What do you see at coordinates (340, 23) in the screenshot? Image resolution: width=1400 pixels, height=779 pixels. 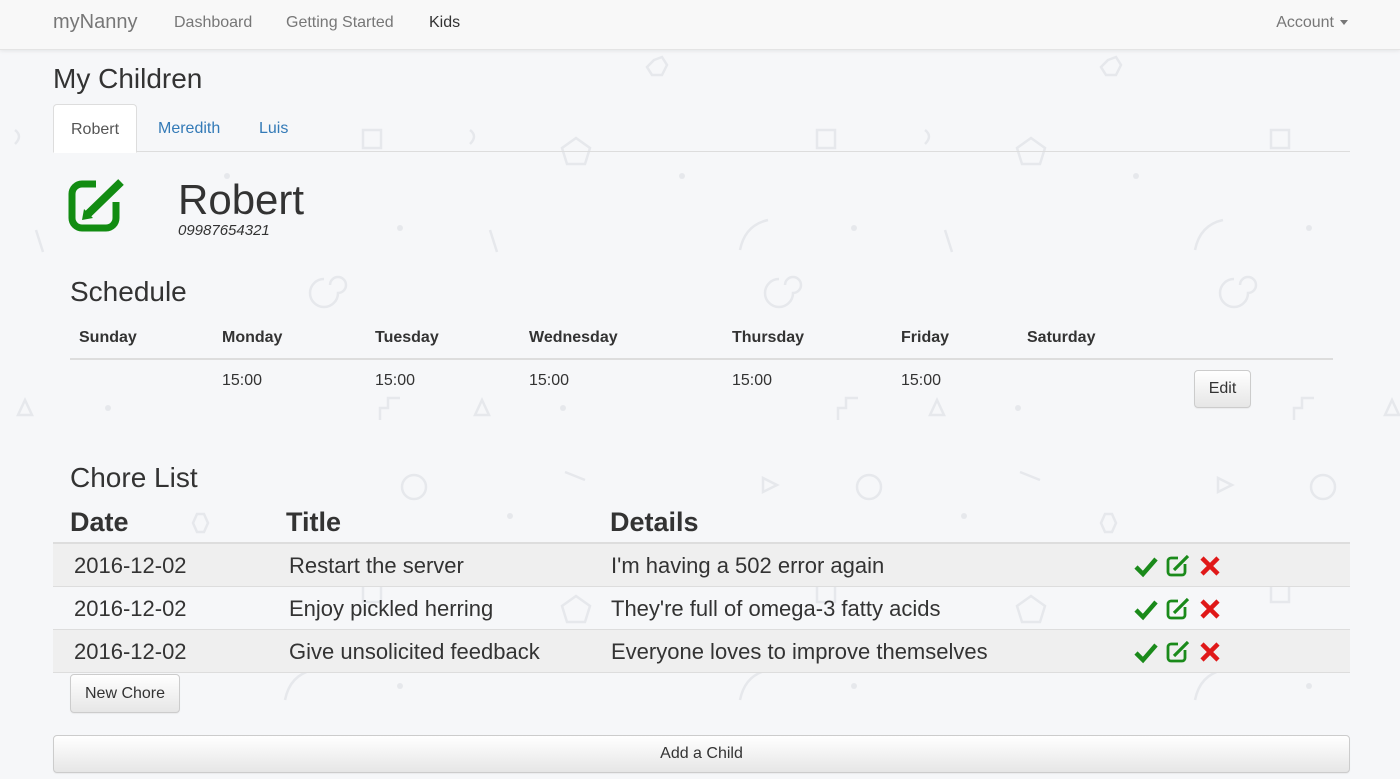 I see `nav-link-getting-started: Getting Started` at bounding box center [340, 23].